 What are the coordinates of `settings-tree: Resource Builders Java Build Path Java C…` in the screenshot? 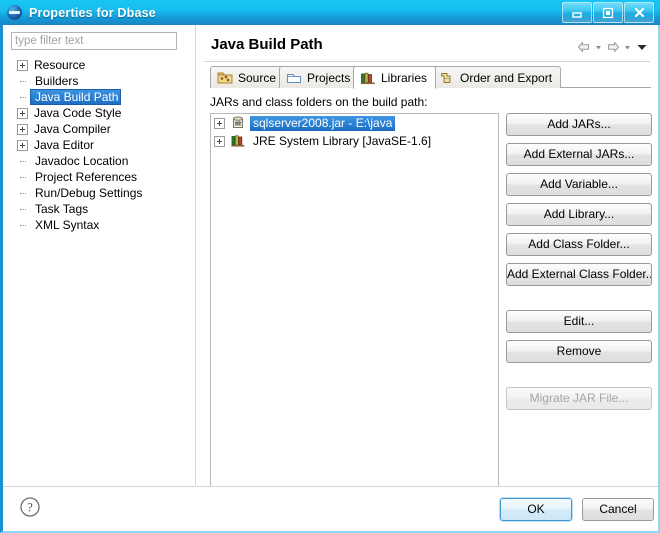 It's located at (100, 145).